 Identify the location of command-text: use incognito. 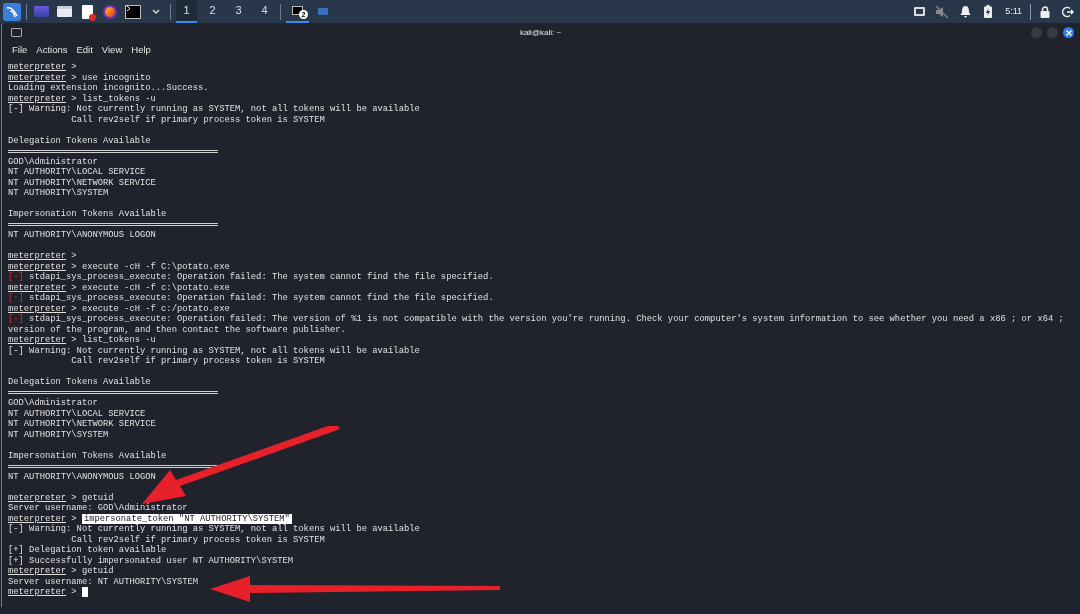
(116, 77).